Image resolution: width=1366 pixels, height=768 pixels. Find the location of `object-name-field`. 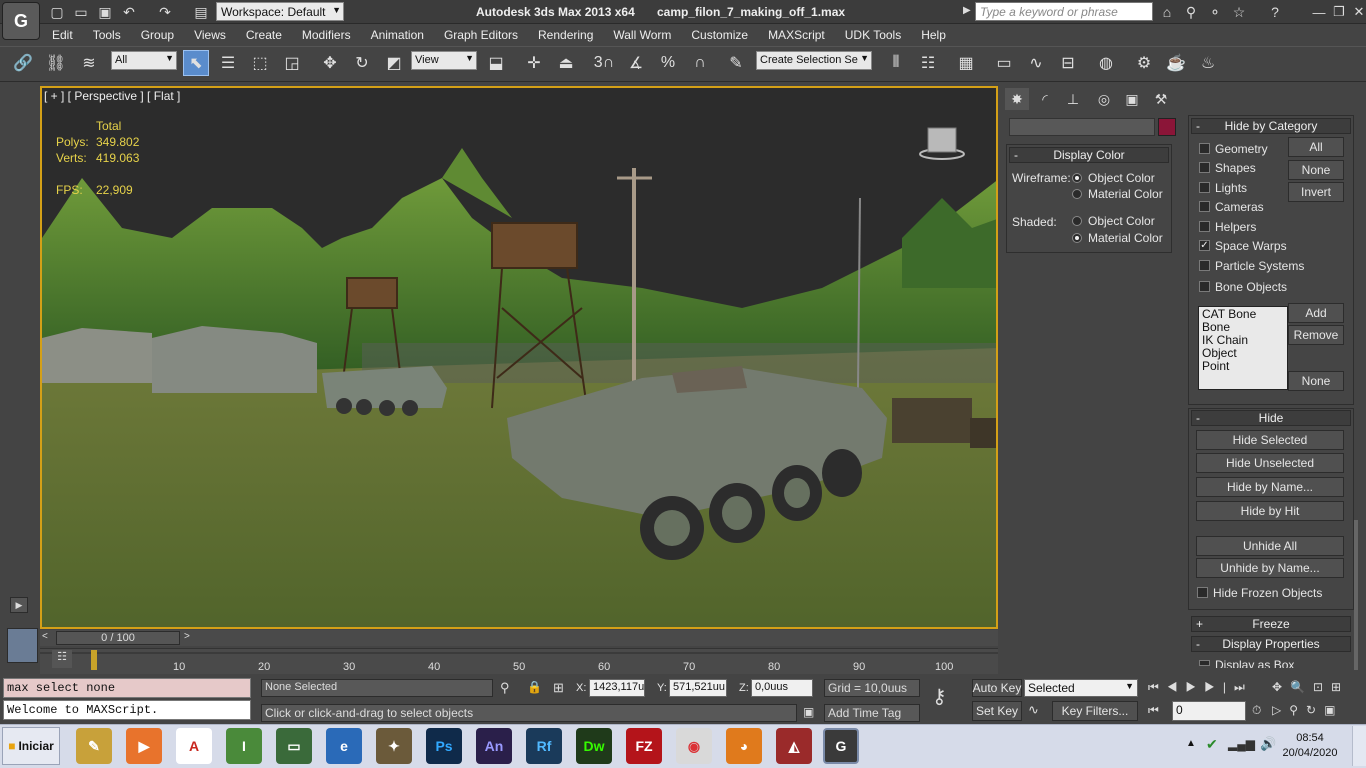

object-name-field is located at coordinates (1082, 127).